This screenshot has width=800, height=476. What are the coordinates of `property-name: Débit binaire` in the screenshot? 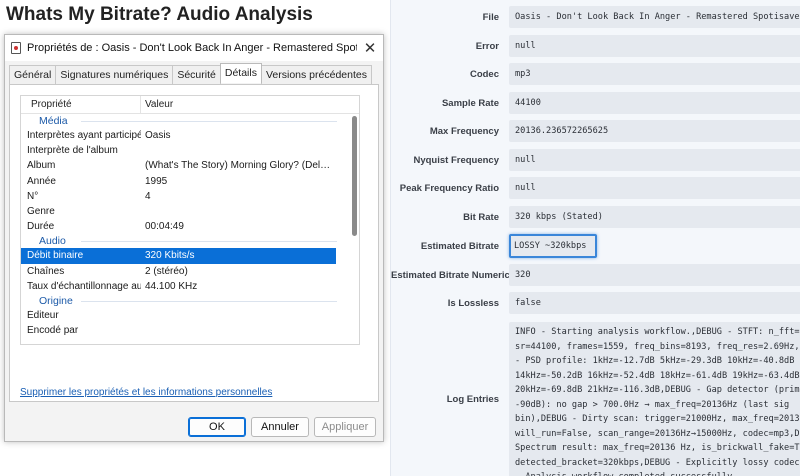 It's located at (55, 256).